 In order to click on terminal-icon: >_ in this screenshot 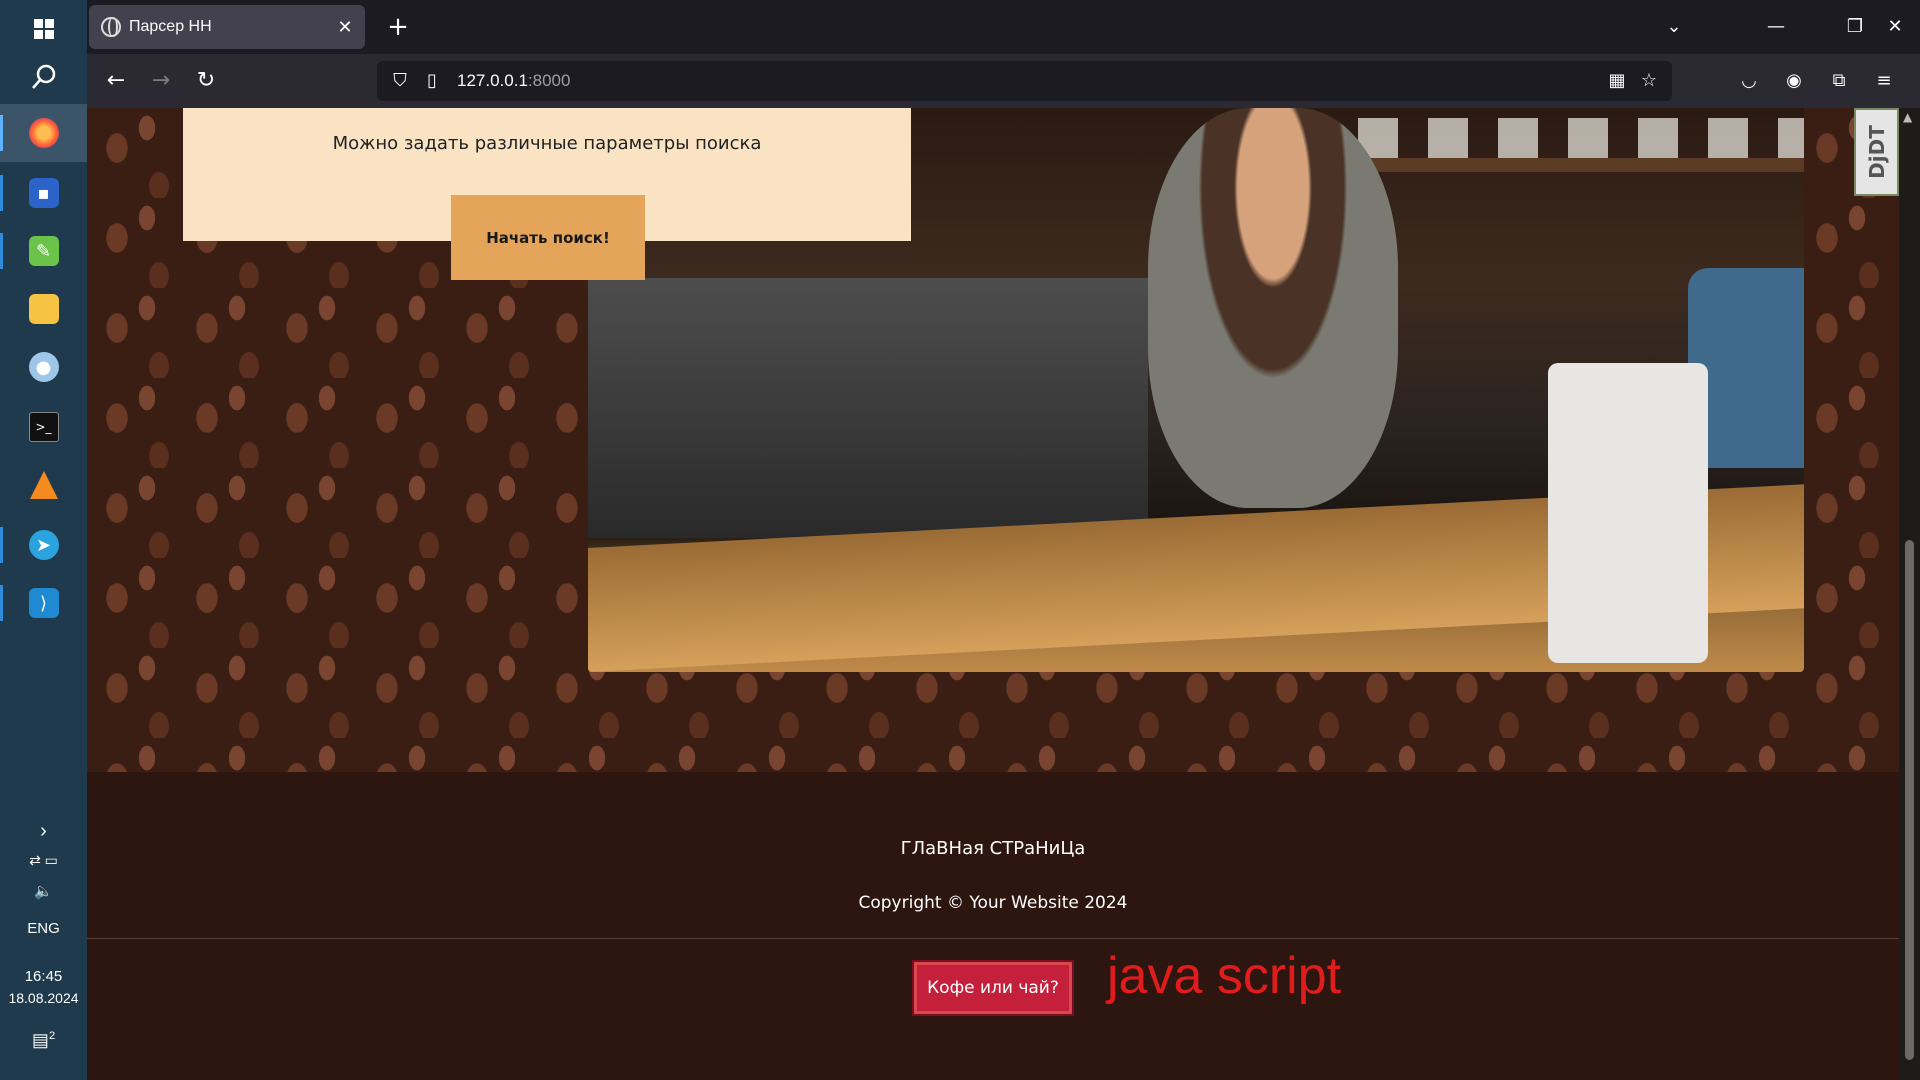, I will do `click(43, 427)`.